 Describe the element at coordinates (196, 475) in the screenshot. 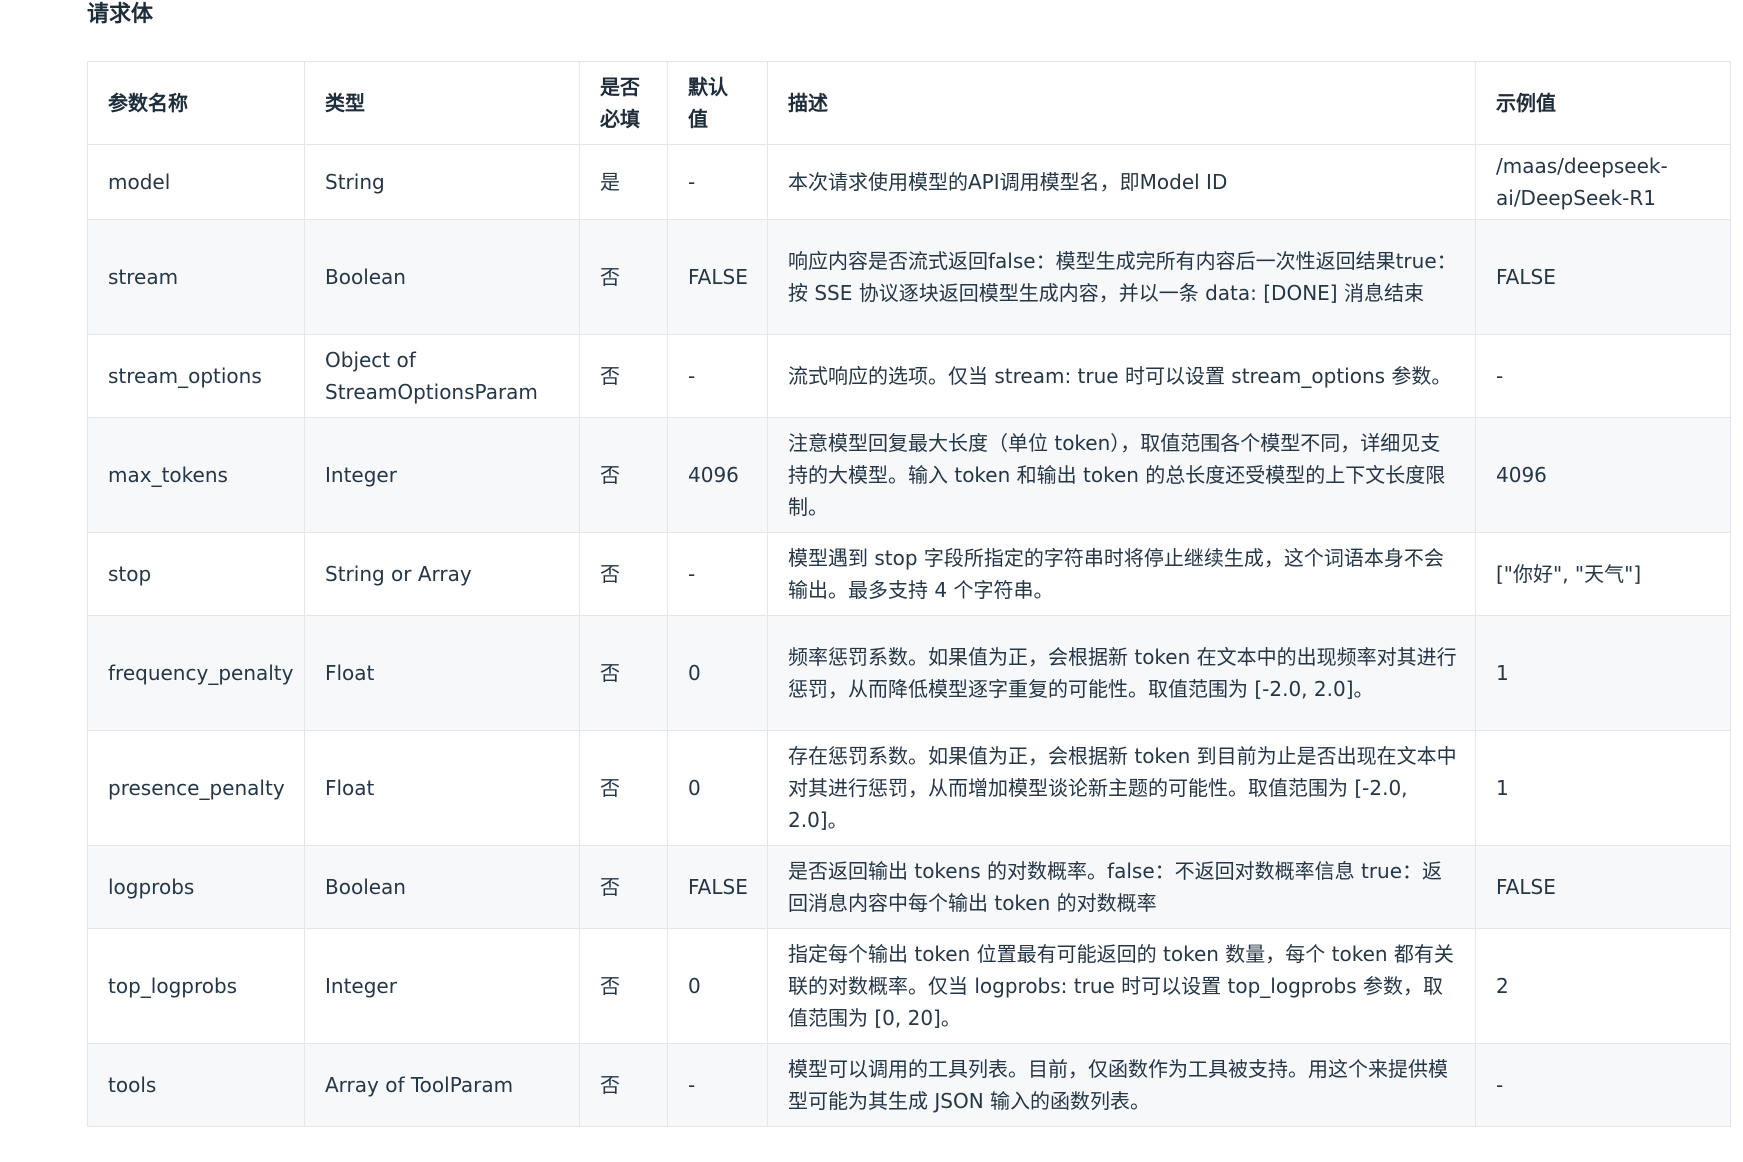

I see `cell-name: max_tokens` at that location.